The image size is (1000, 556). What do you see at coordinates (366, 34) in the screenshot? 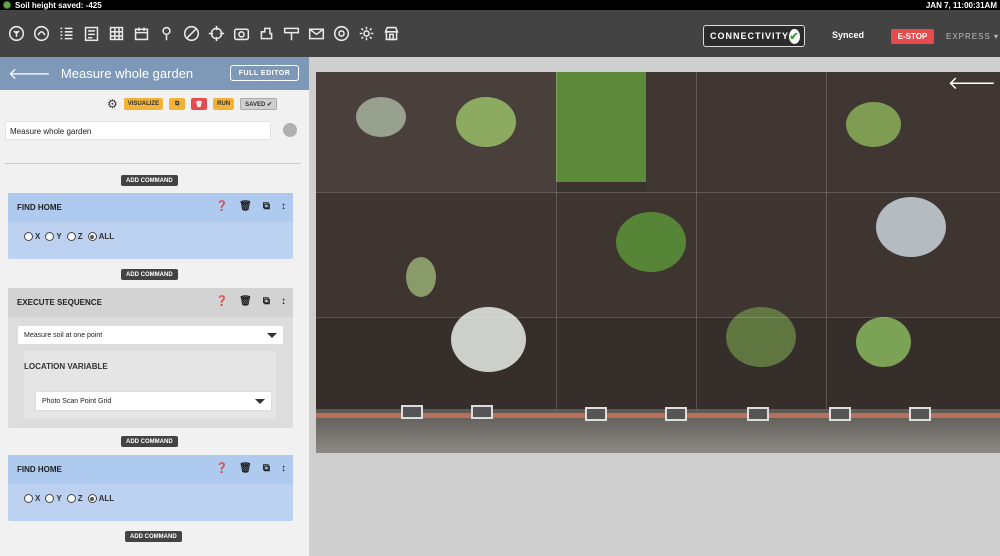
I see `settings-icon` at bounding box center [366, 34].